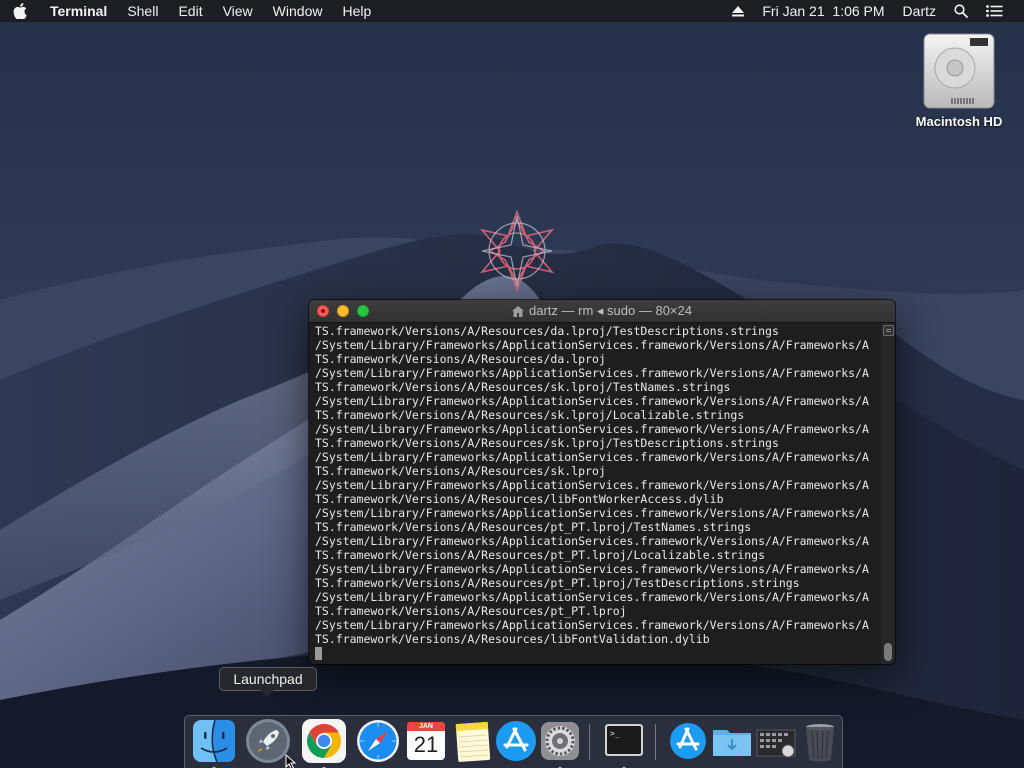  I want to click on menu-view: View, so click(238, 11).